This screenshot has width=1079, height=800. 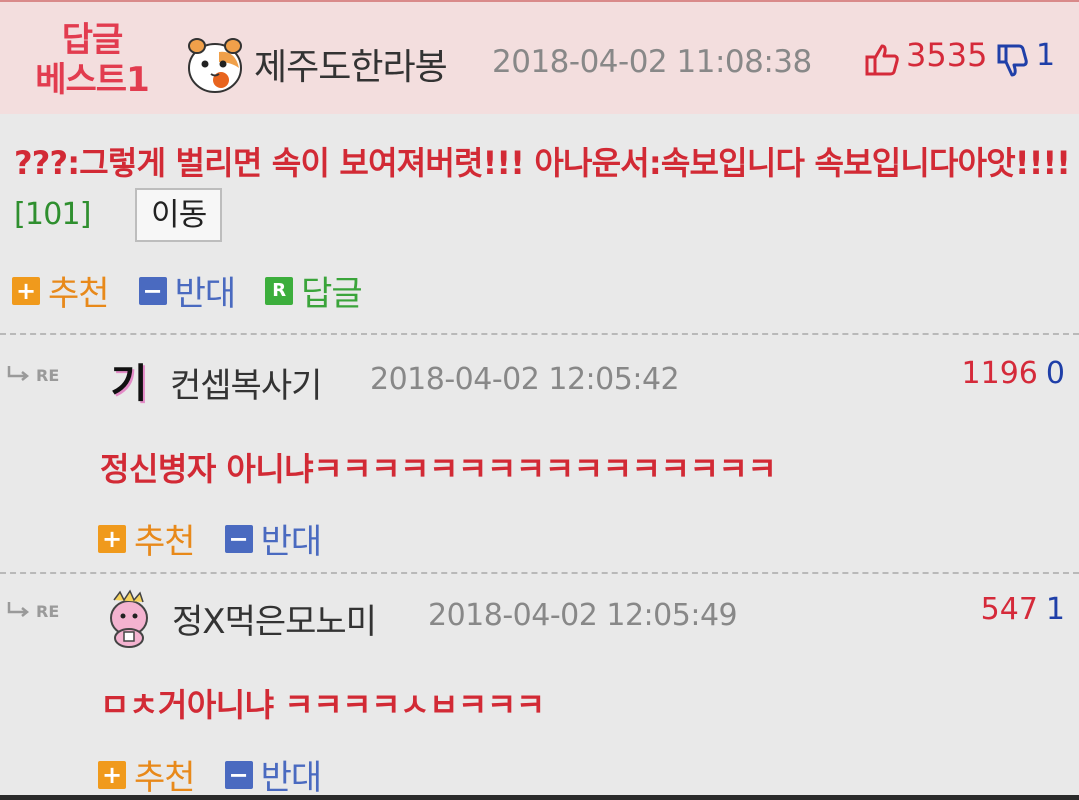 I want to click on reply-label: 답글, so click(x=332, y=294).